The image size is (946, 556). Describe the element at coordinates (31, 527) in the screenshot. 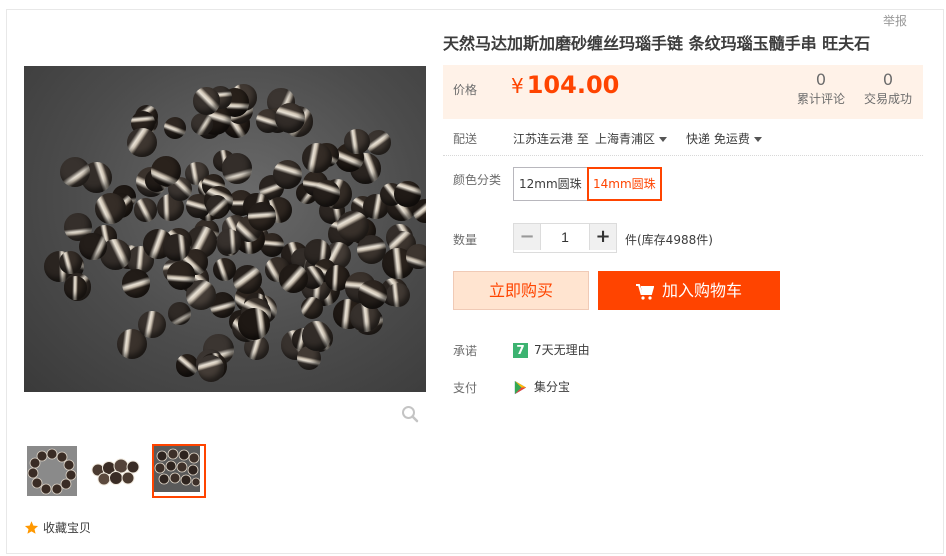

I see `star-icon` at that location.